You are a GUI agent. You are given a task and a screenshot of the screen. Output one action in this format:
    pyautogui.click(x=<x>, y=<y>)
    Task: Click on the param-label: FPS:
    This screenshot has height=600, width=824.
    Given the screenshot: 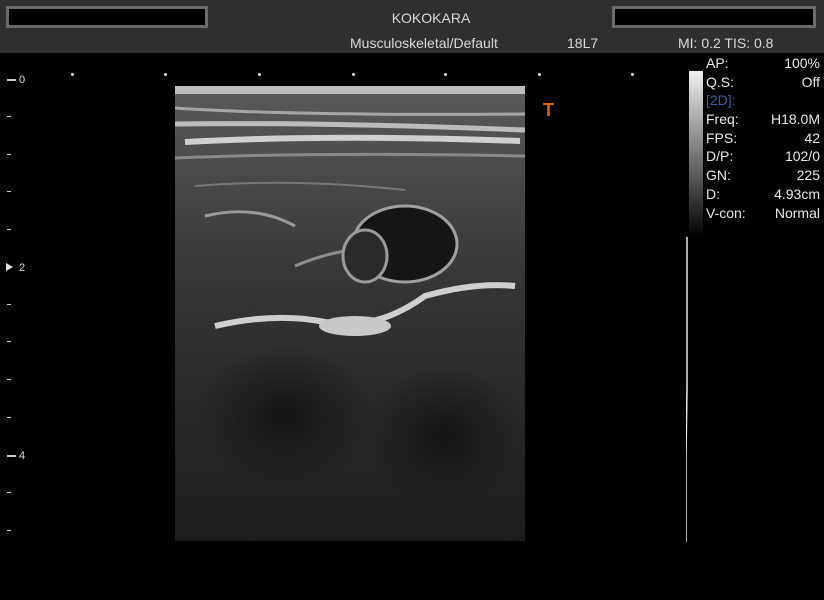 What is the action you would take?
    pyautogui.click(x=722, y=137)
    